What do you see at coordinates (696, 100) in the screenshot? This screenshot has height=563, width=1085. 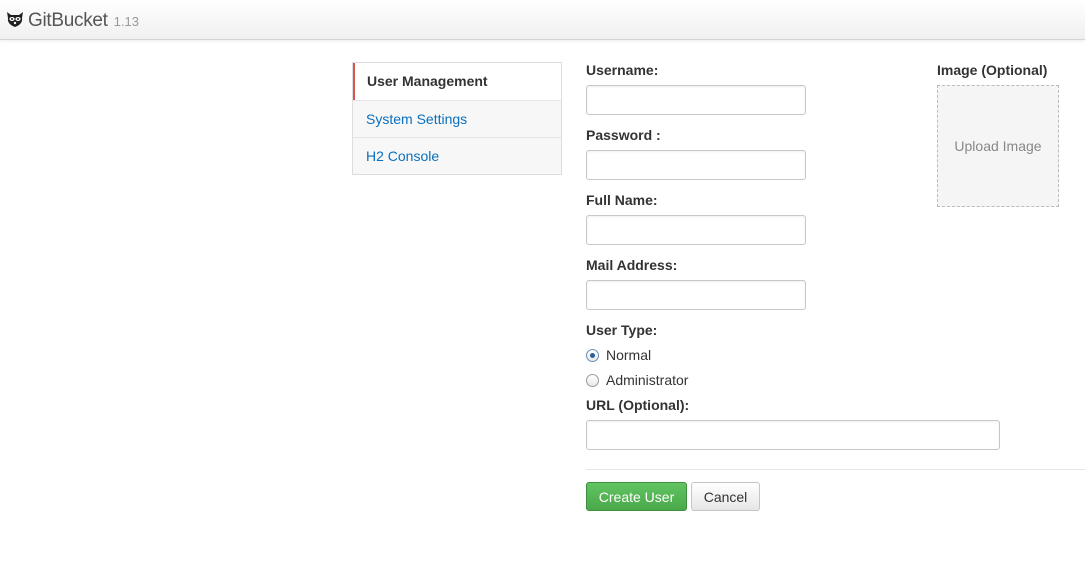 I see `username-input` at bounding box center [696, 100].